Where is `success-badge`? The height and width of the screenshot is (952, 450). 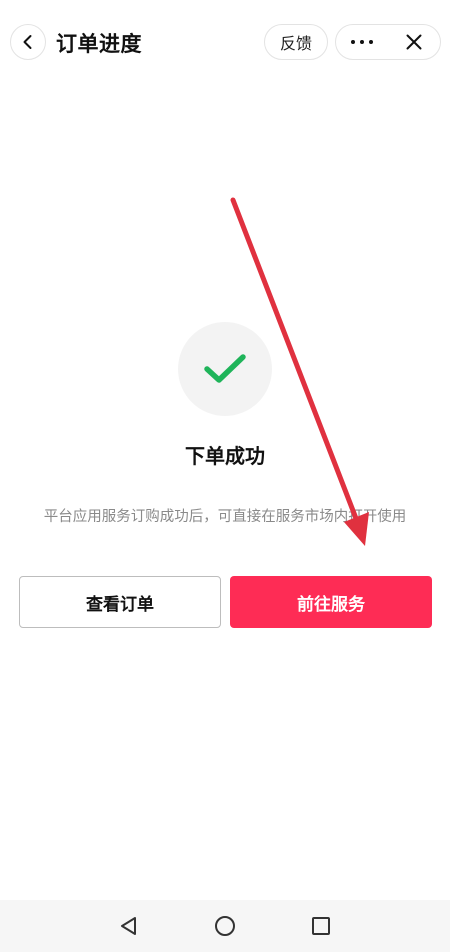 success-badge is located at coordinates (225, 369).